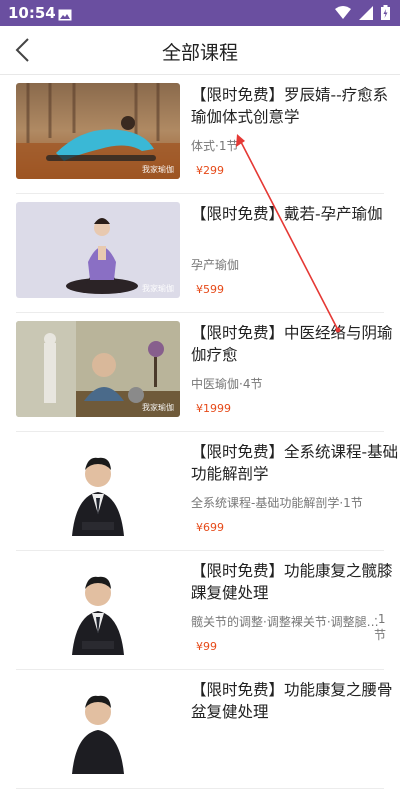 The width and height of the screenshot is (400, 789). Describe the element at coordinates (32, 13) in the screenshot. I see `status-time: 10:54` at that location.